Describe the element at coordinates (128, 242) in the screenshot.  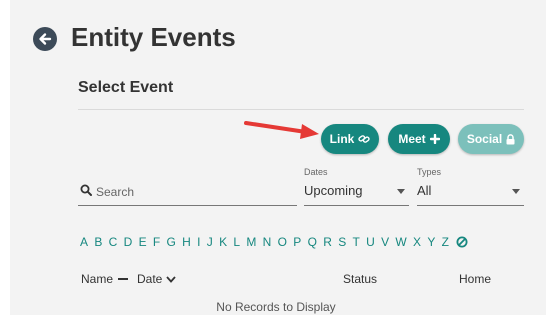
I see `letter-filter: D` at that location.